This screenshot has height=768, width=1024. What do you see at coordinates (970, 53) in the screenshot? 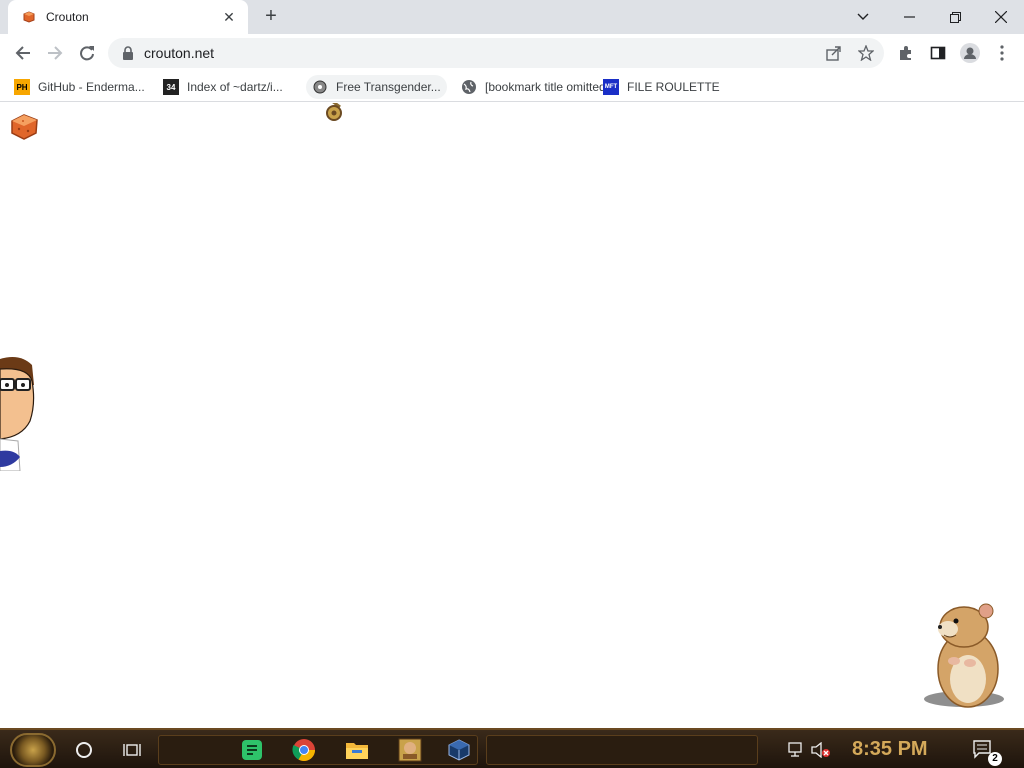
I see `profile-icon` at bounding box center [970, 53].